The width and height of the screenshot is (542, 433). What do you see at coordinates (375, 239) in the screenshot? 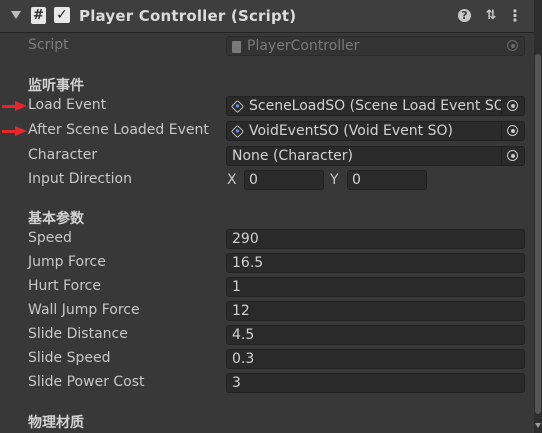
I see `speed-field: 290` at bounding box center [375, 239].